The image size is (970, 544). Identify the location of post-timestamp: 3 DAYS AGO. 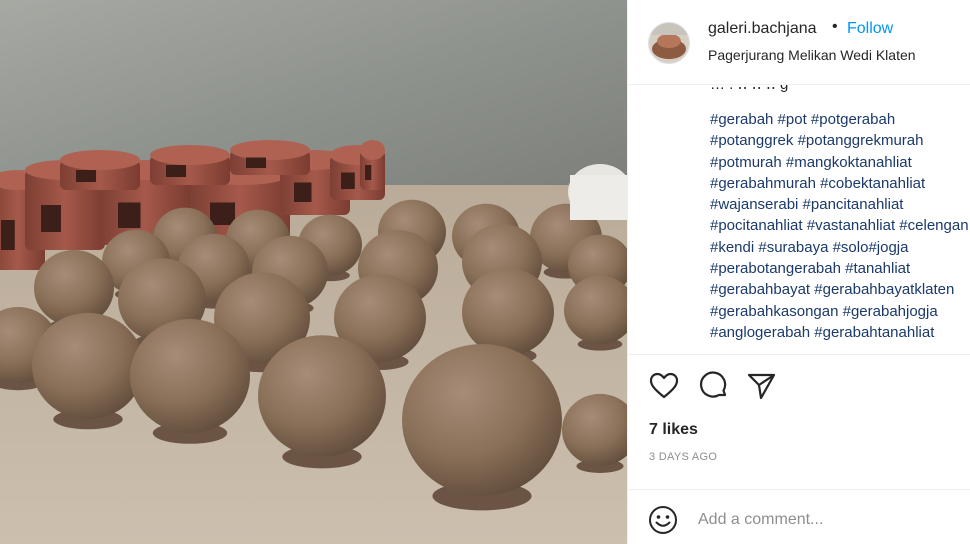
(683, 457).